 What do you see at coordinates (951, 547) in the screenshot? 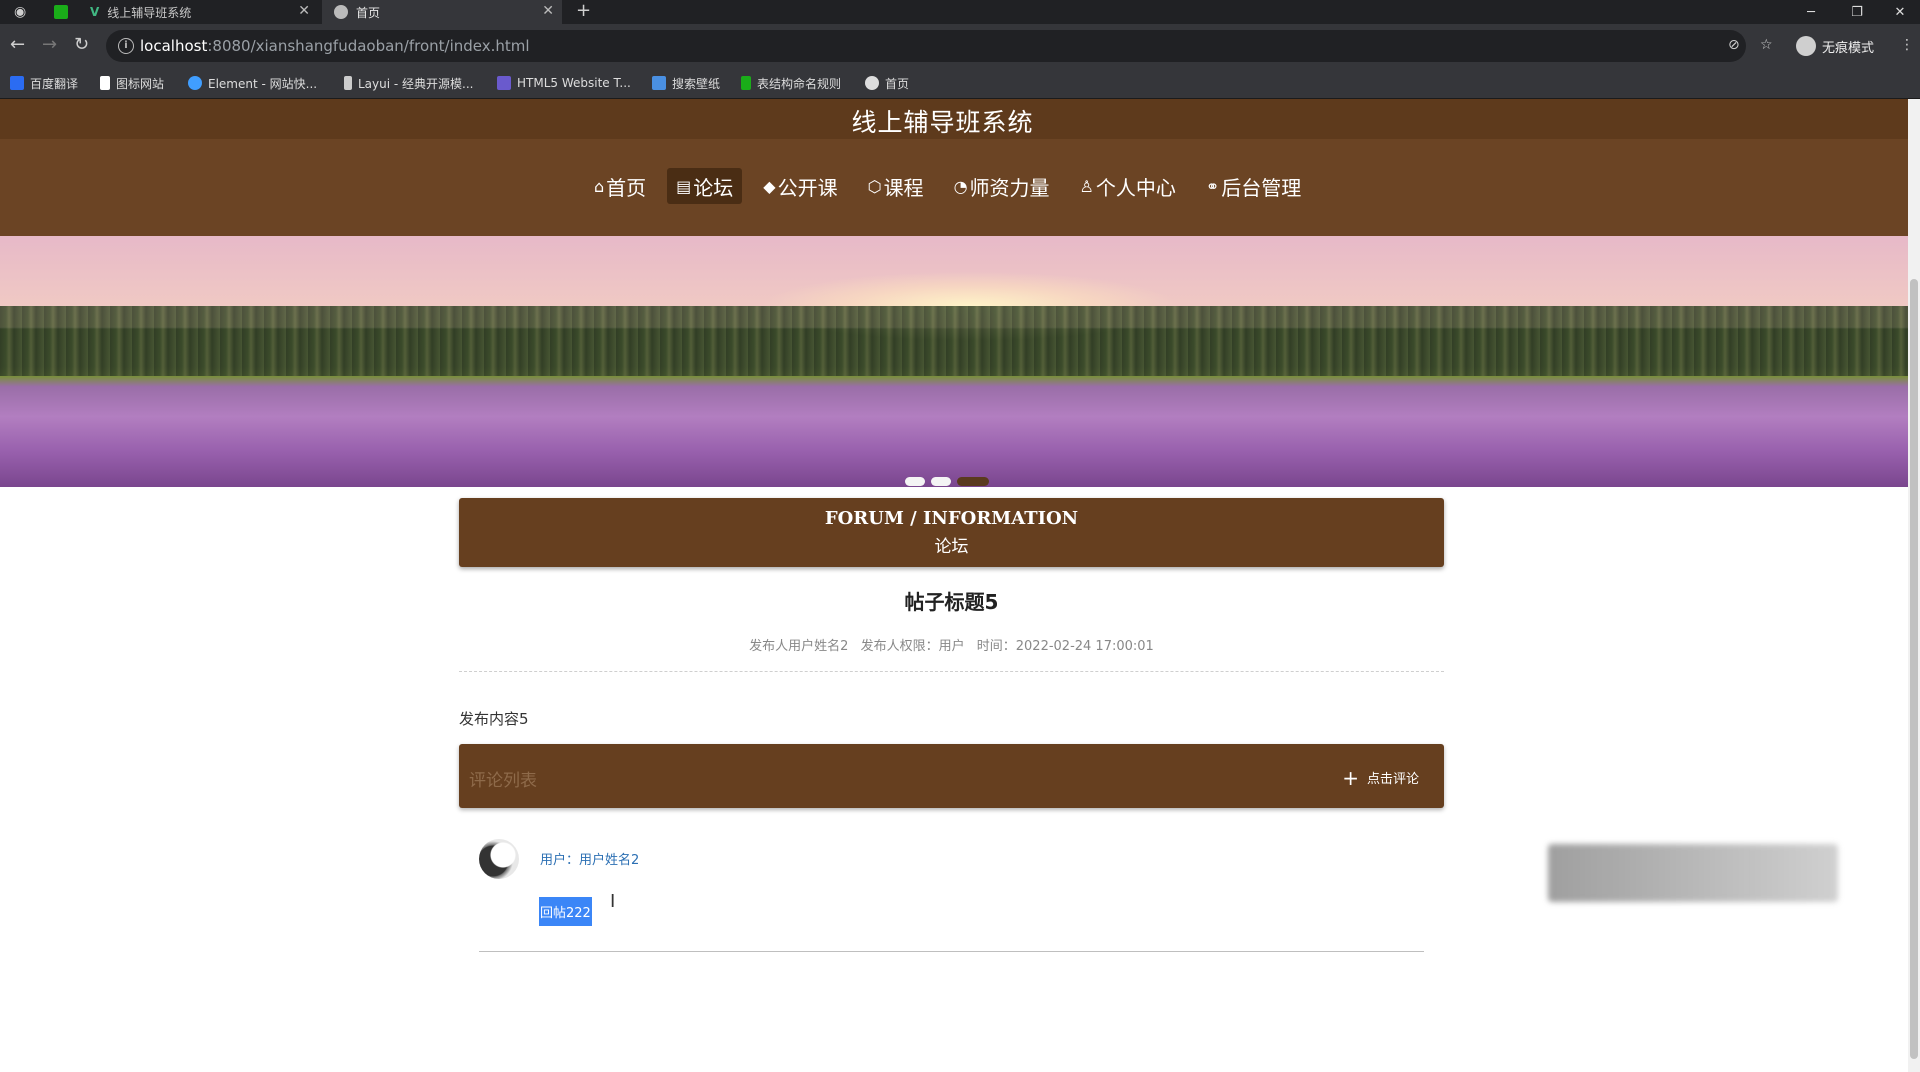
I see `forum-header-cn: 论坛` at bounding box center [951, 547].